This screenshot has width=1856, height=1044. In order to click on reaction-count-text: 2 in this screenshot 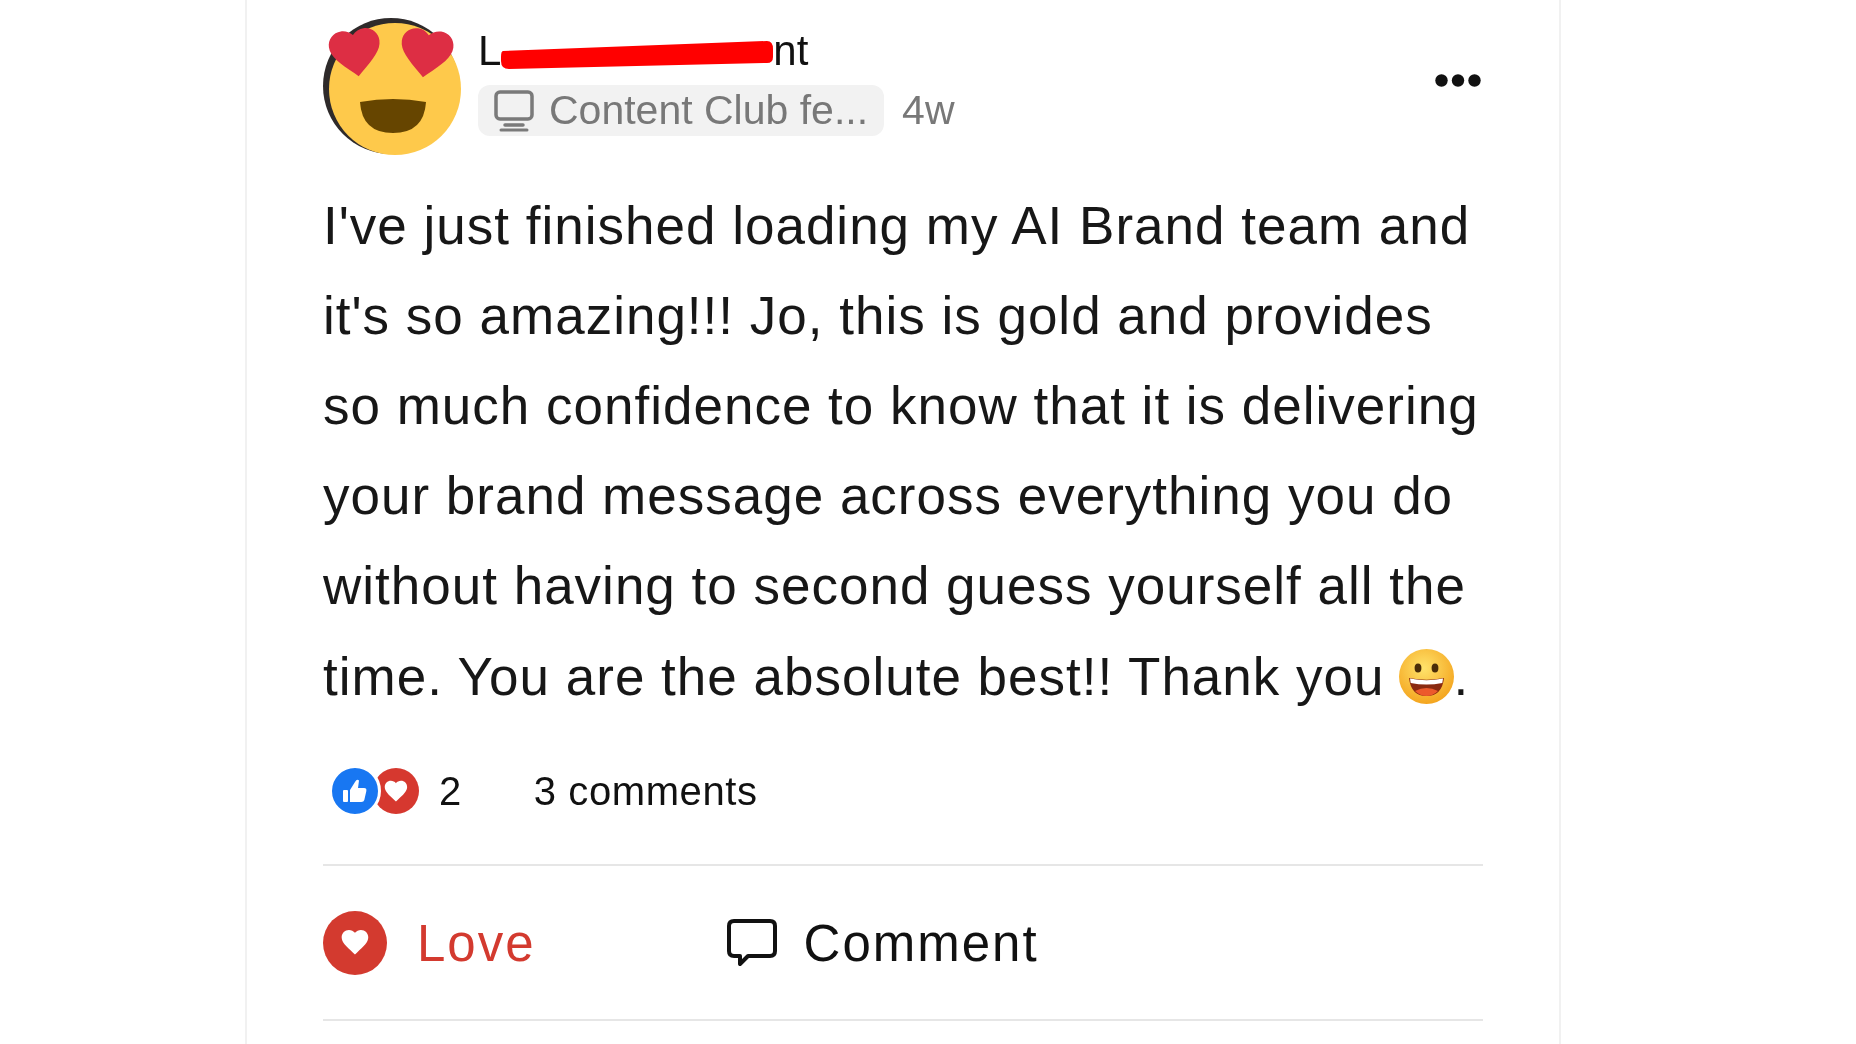, I will do `click(450, 791)`.